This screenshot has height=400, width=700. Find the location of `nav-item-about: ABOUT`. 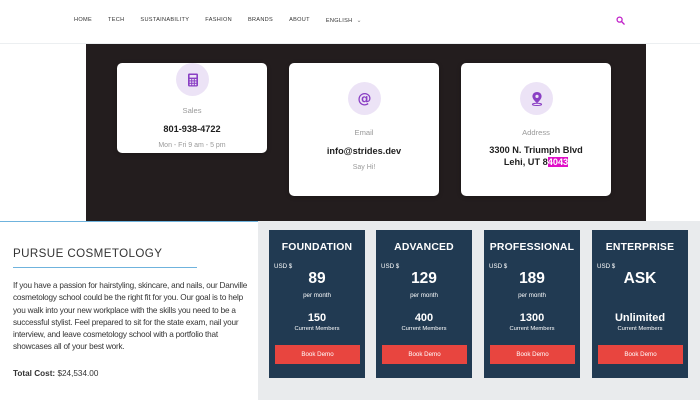

nav-item-about: ABOUT is located at coordinates (299, 20).